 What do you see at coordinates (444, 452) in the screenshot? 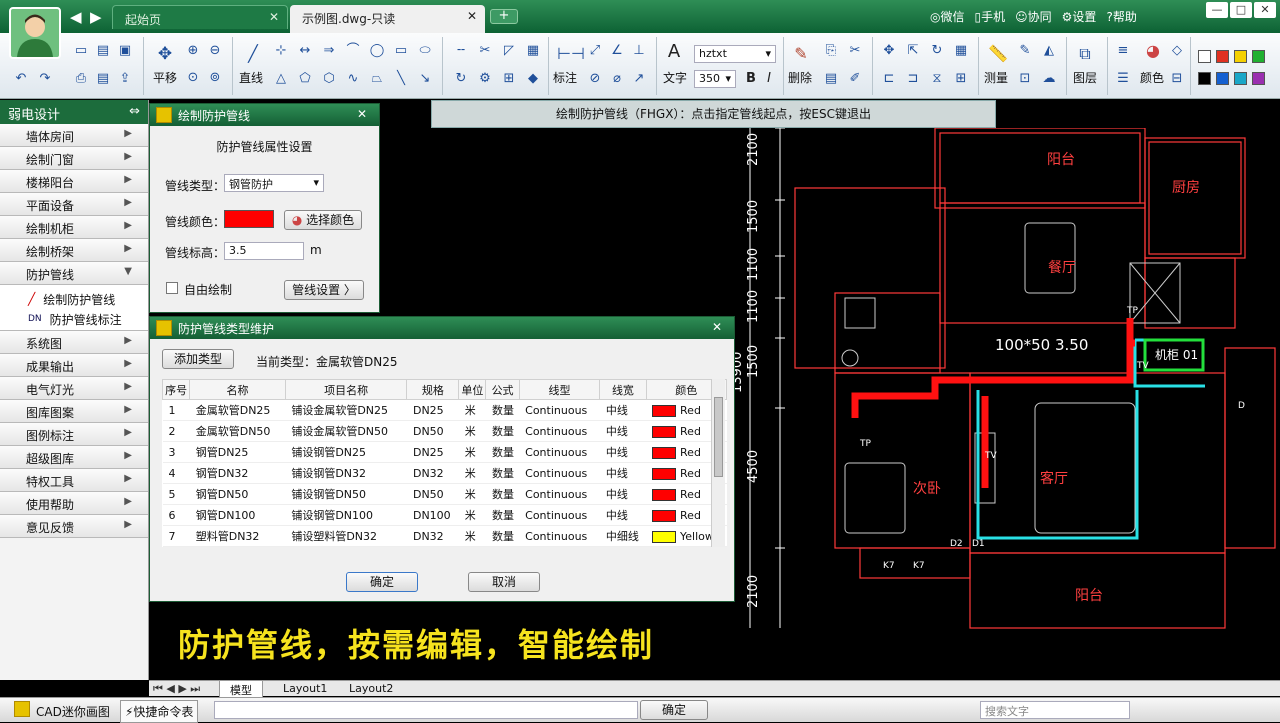
I see `table-row: 3 钢管DN25 铺设钢管DN25 DN25 米数量 Continuous 中线 Red` at bounding box center [444, 452].